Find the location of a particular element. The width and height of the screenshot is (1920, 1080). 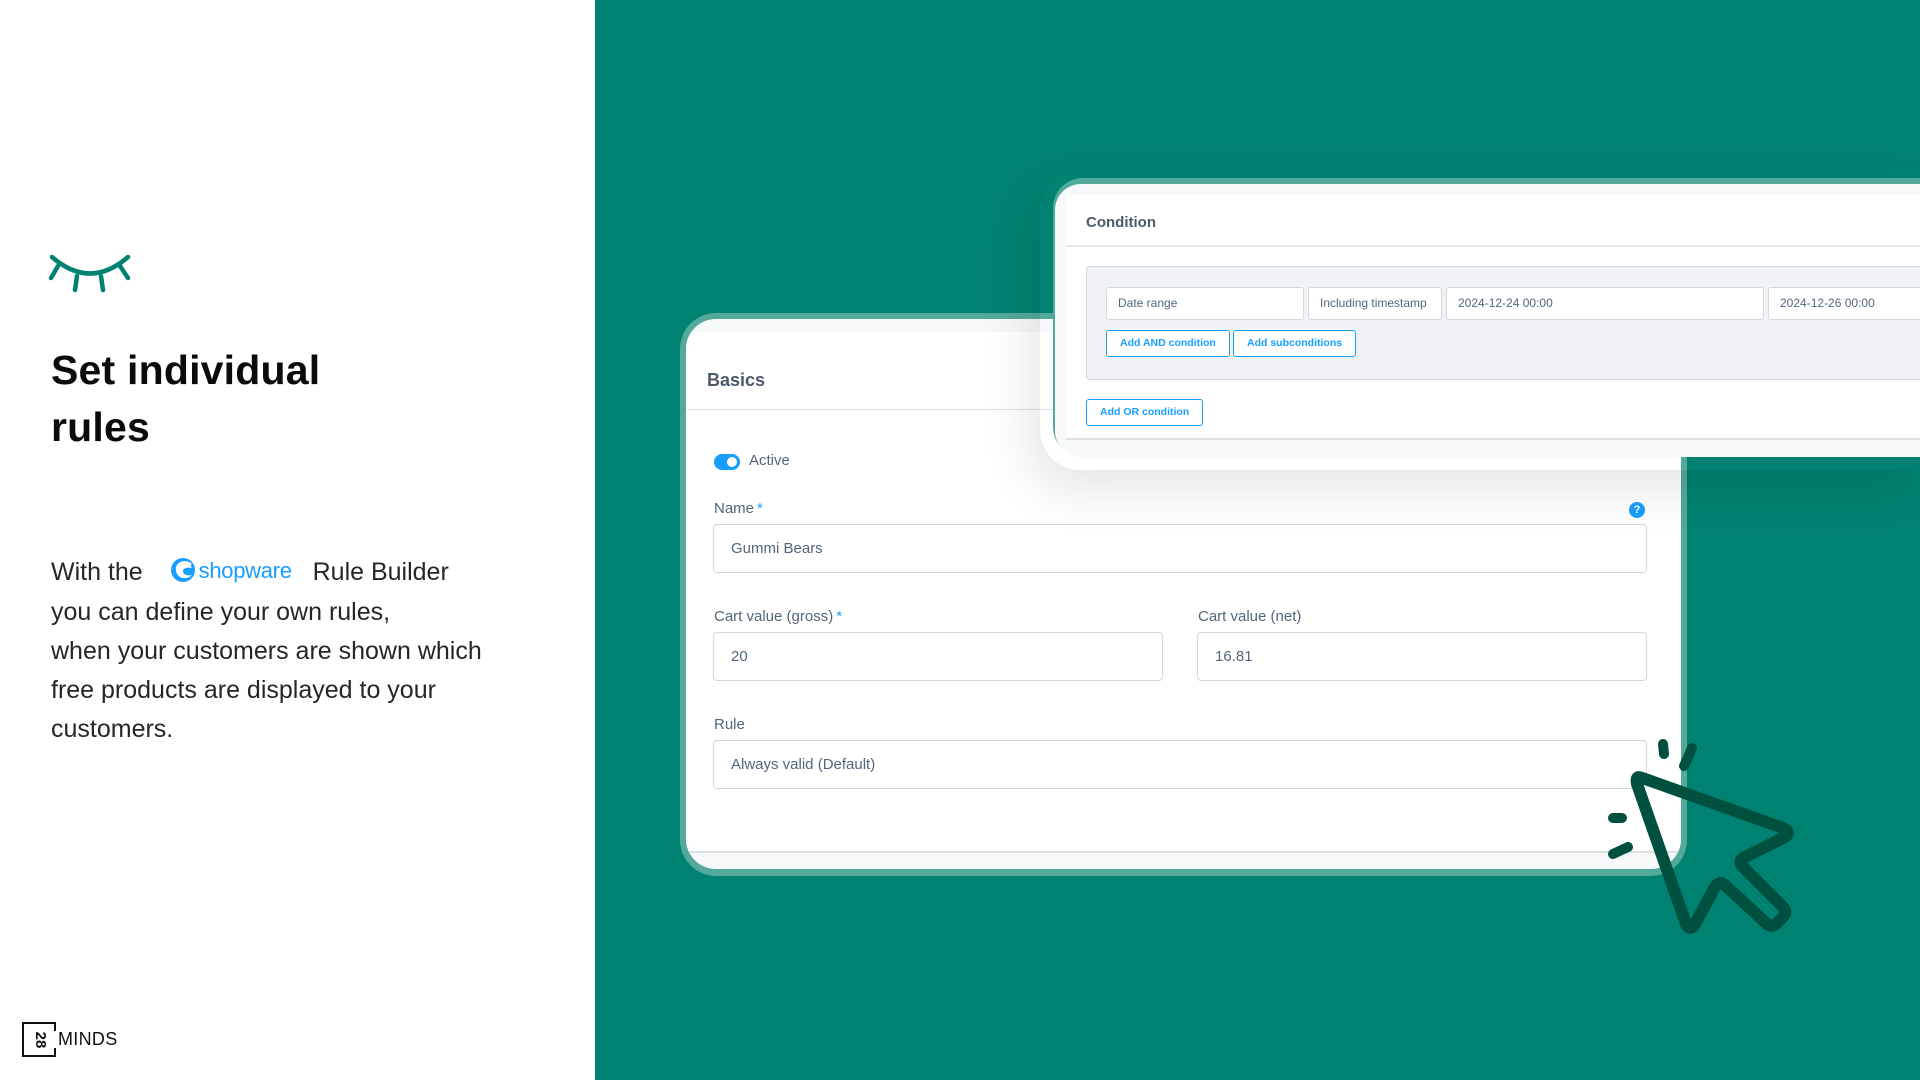

add-or-condition-button: Add OR condition is located at coordinates (1145, 412).